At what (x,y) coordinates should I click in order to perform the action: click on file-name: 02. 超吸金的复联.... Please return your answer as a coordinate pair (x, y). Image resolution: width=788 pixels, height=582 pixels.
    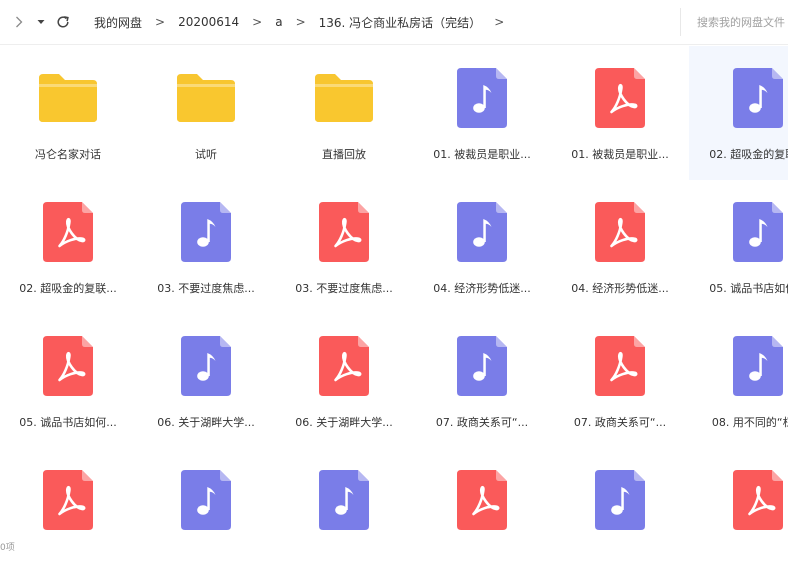
    Looking at the image, I should click on (68, 288).